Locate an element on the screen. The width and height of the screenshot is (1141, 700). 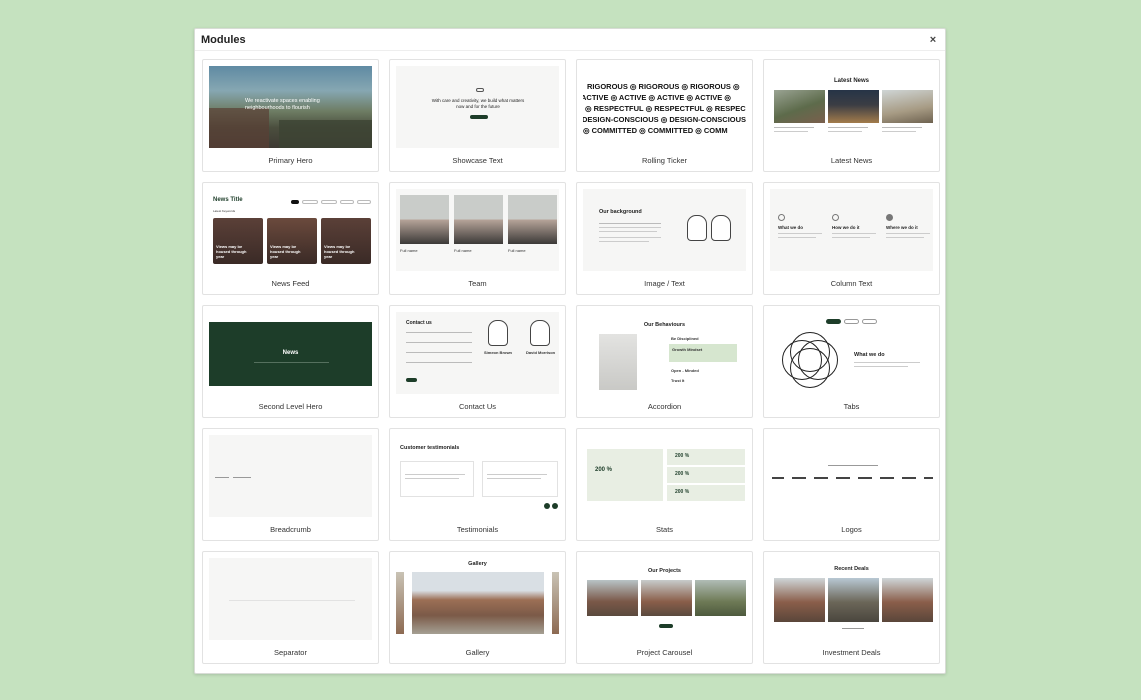
module-card-latest-news: Latest News Latest News is located at coordinates (851, 115).